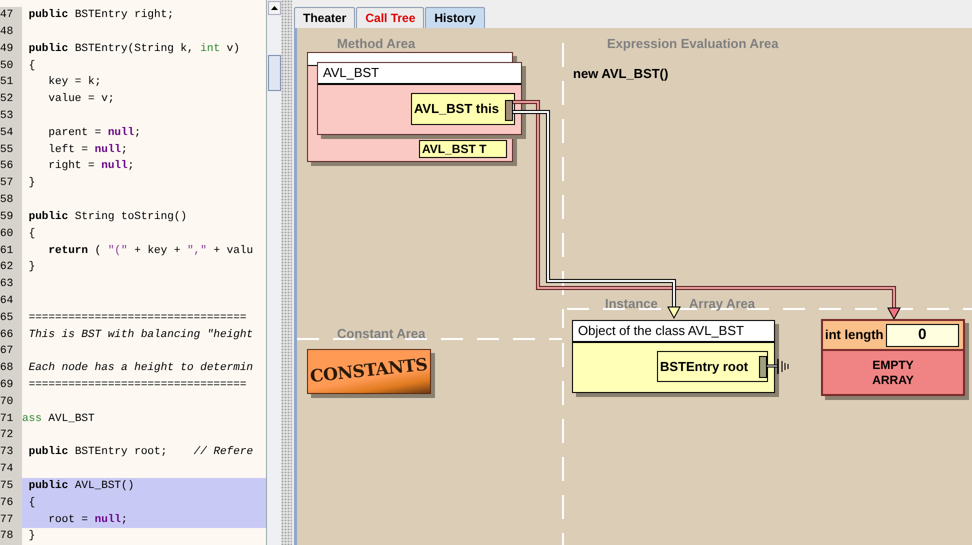 This screenshot has height=545, width=972. What do you see at coordinates (11, 301) in the screenshot?
I see `line-number: 64` at bounding box center [11, 301].